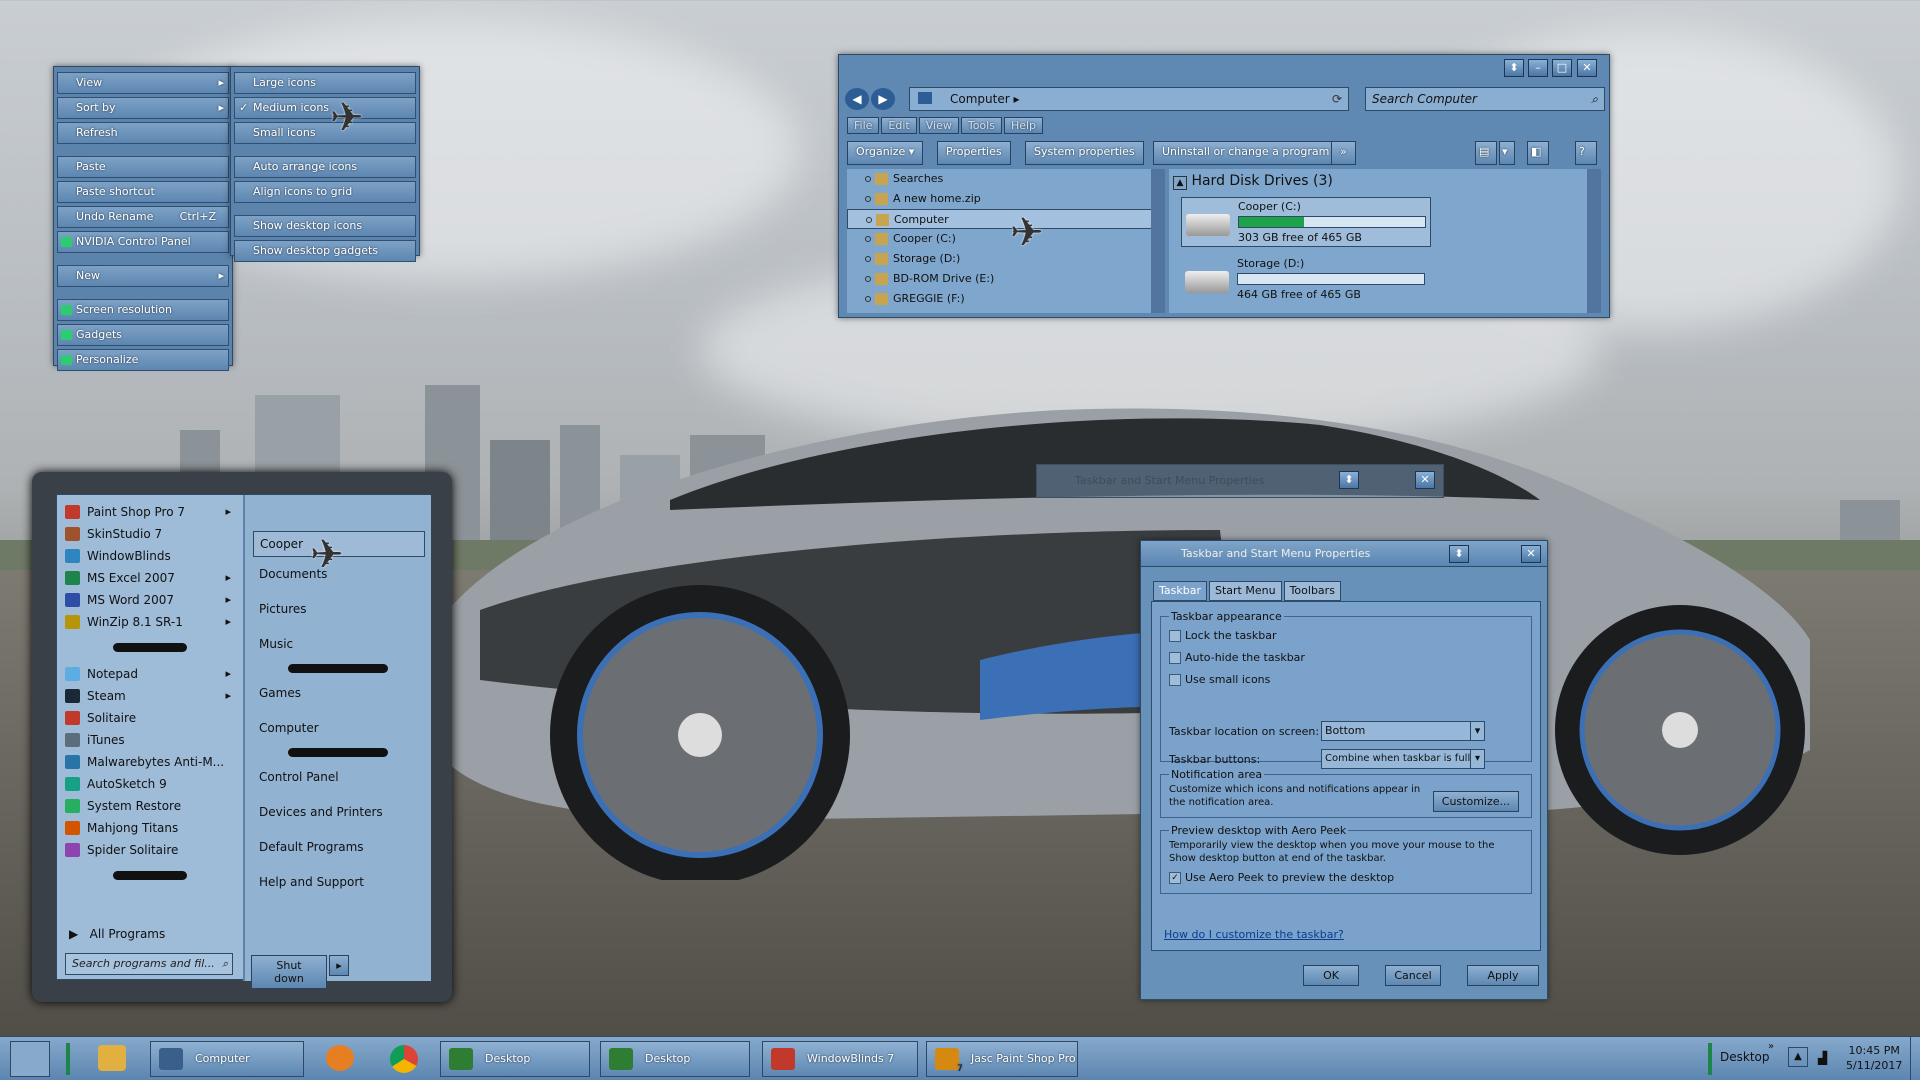  I want to click on program-item: Spider Solitaire, so click(150, 850).